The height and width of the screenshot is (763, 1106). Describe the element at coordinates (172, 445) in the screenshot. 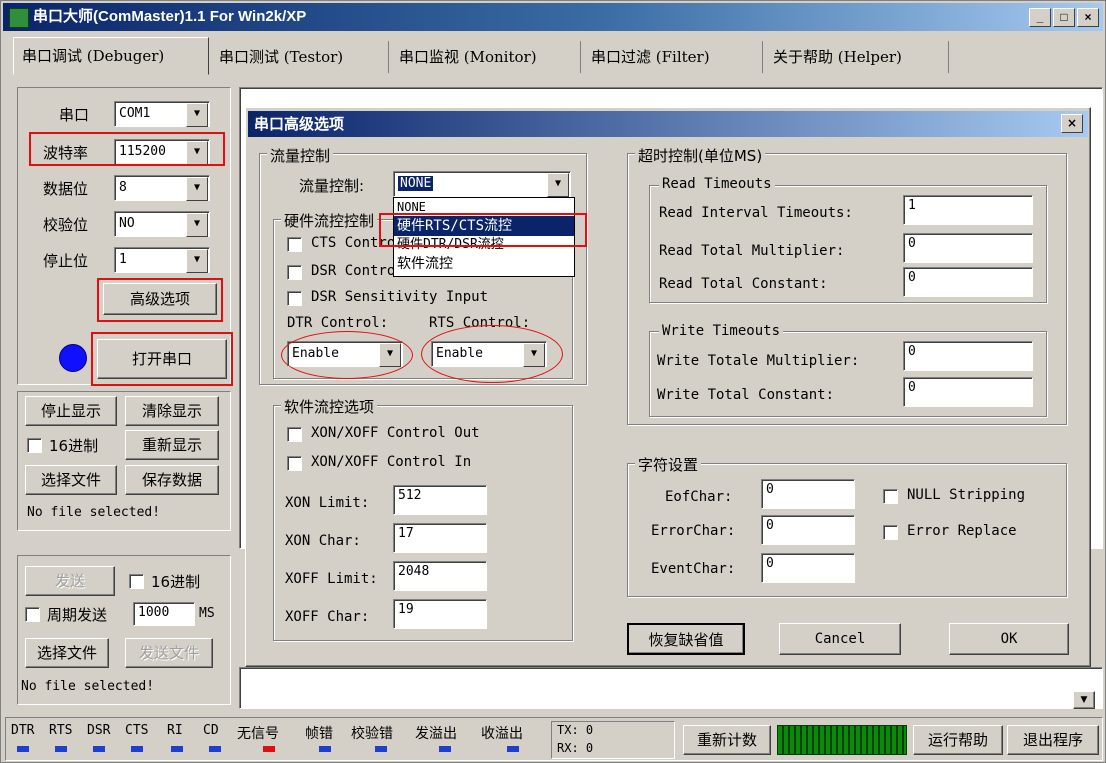

I see `redisplay-button: 重新显示` at that location.